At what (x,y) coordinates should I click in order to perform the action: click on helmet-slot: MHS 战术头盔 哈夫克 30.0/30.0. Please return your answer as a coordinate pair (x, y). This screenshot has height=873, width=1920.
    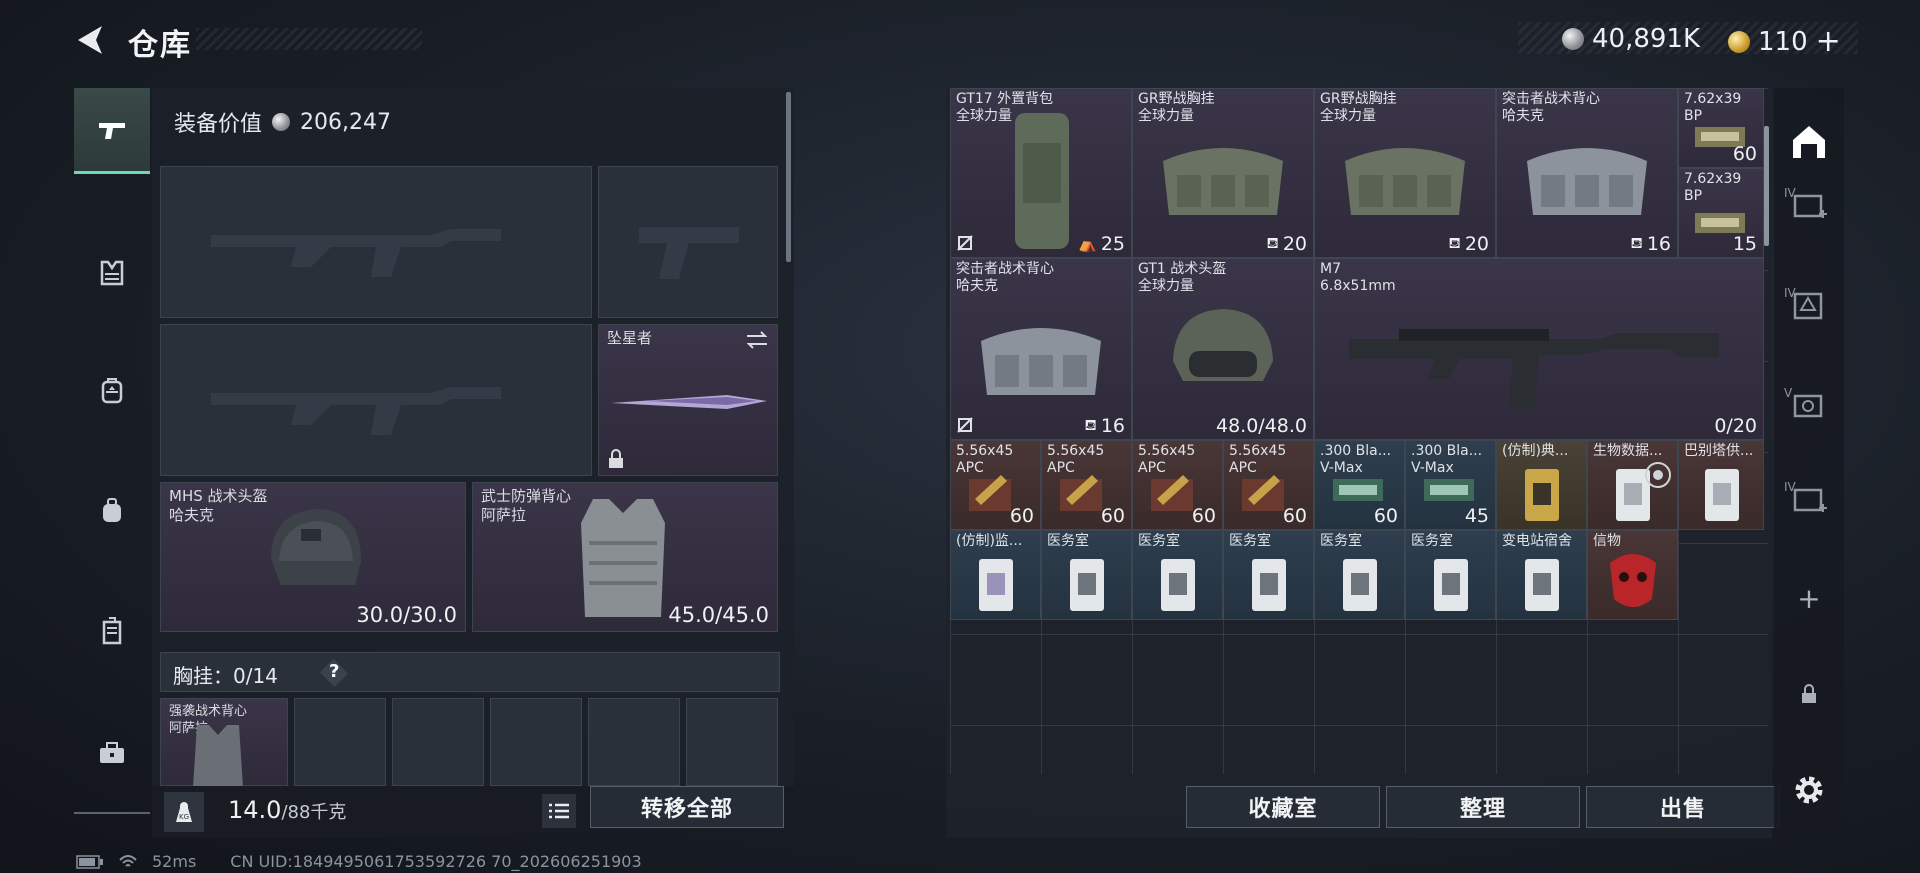
    Looking at the image, I should click on (313, 557).